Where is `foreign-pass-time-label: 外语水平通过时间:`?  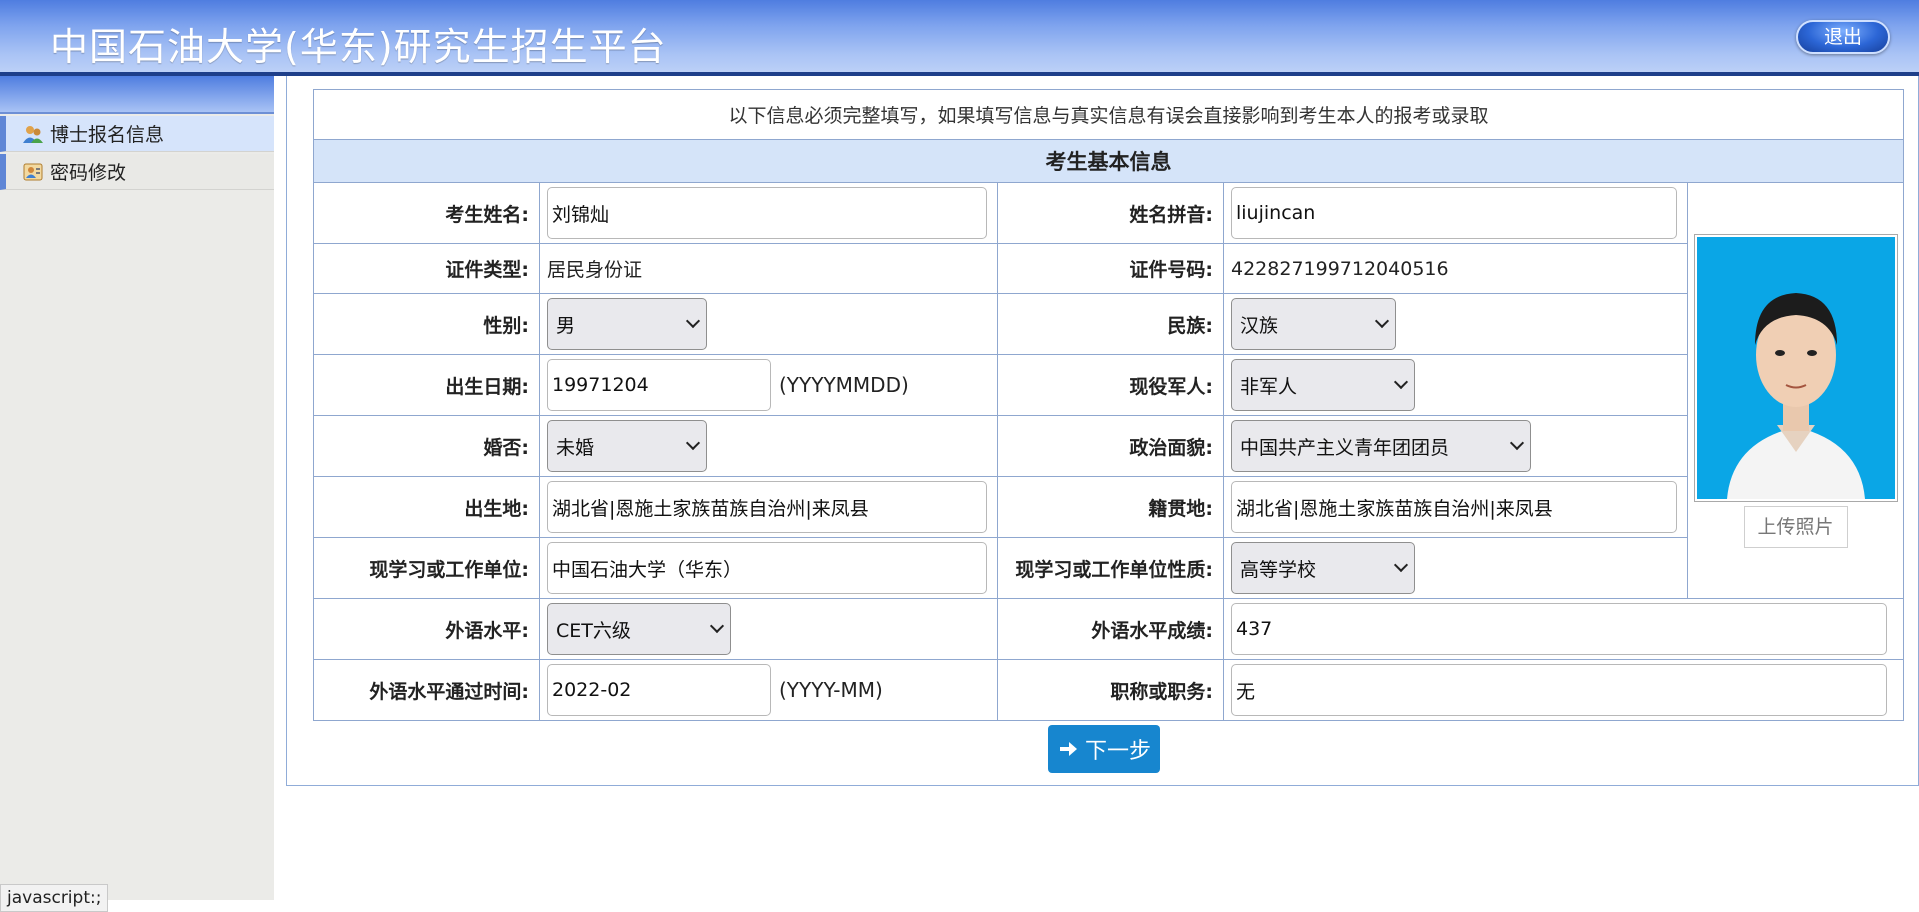
foreign-pass-time-label: 外语水平通过时间: is located at coordinates (426, 690).